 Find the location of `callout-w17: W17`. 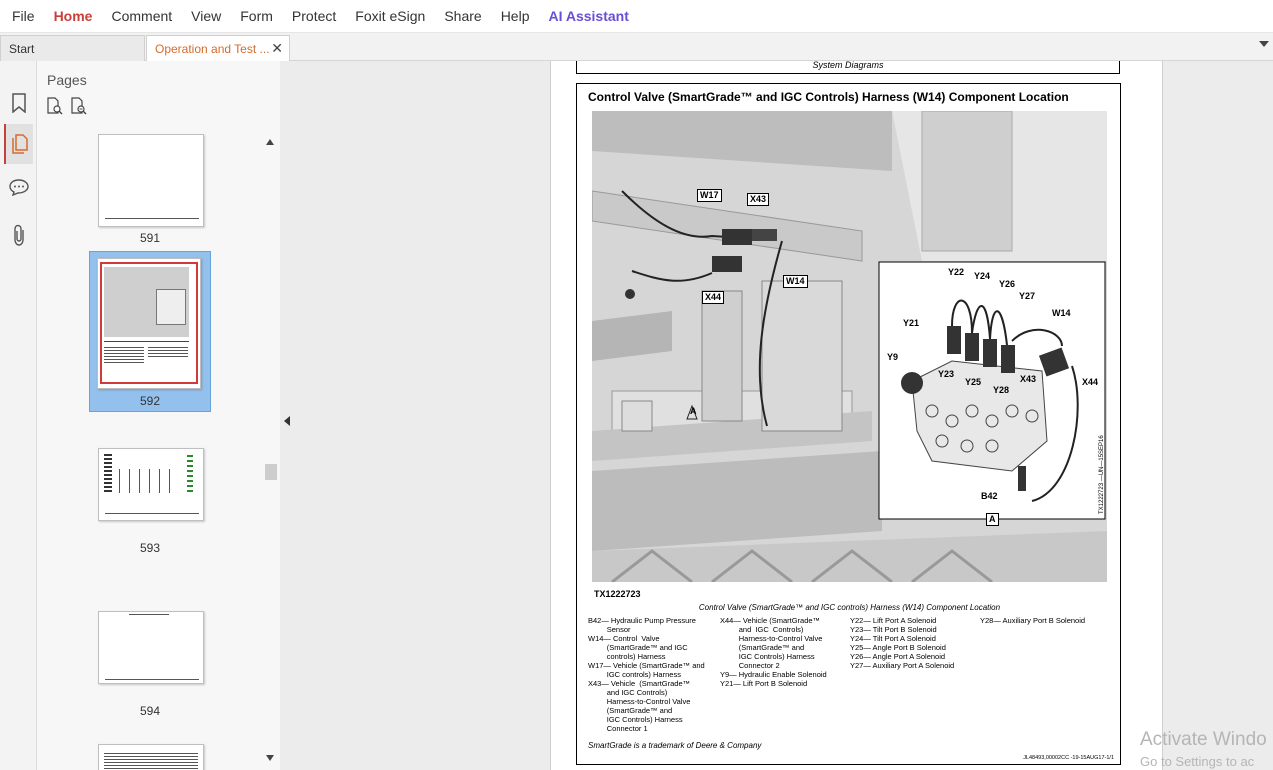

callout-w17: W17 is located at coordinates (709, 195).